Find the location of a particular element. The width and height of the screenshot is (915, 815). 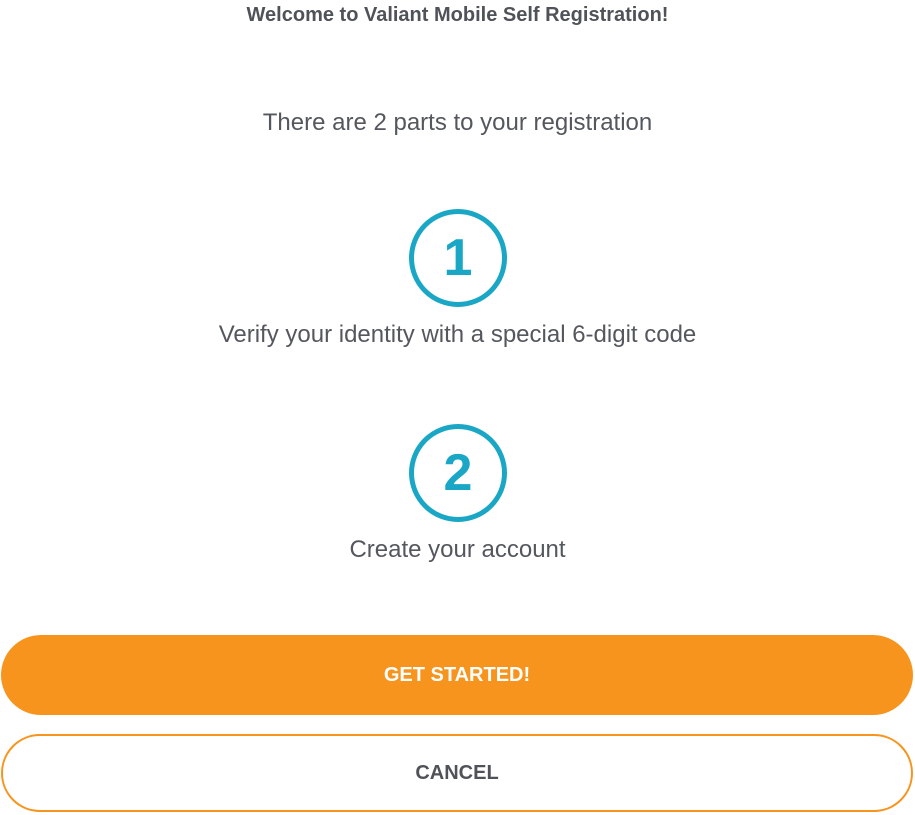

step-2-number-icon: 2 is located at coordinates (458, 473).